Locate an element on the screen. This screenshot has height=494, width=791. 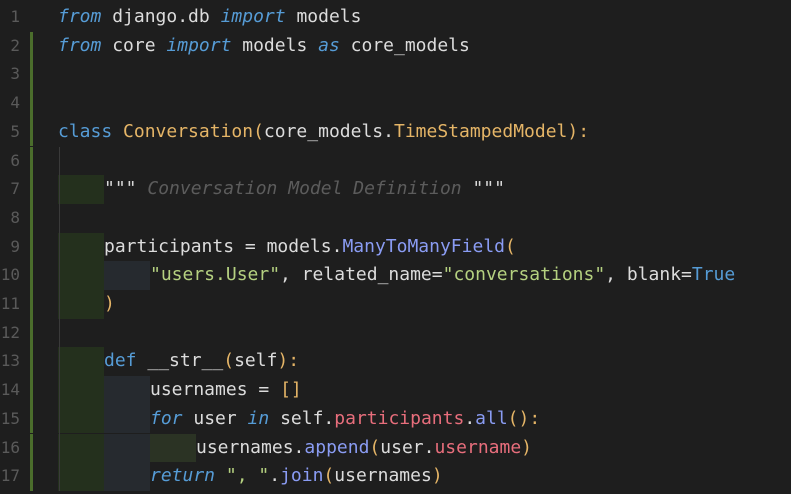
code-token: "users.User" is located at coordinates (215, 275).